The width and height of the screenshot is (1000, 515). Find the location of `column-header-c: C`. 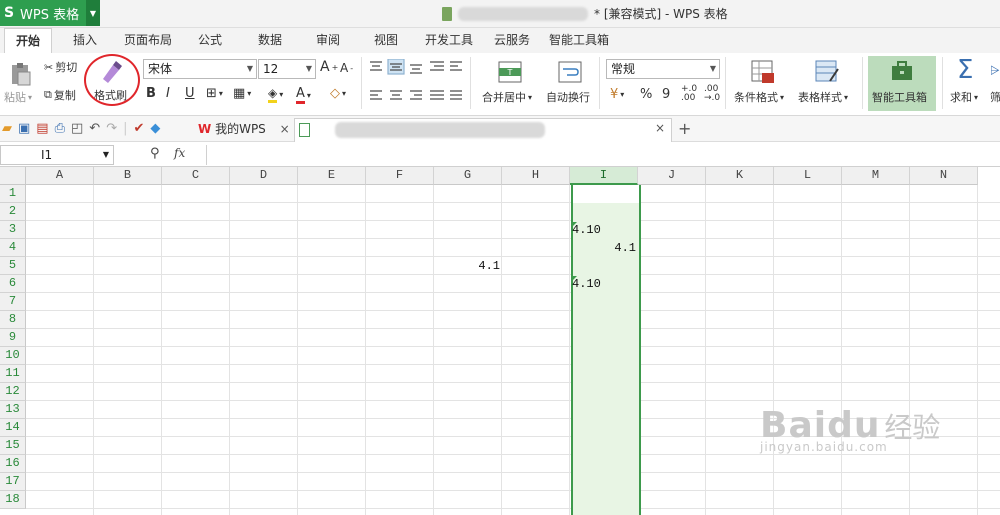

column-header-c: C is located at coordinates (196, 176).